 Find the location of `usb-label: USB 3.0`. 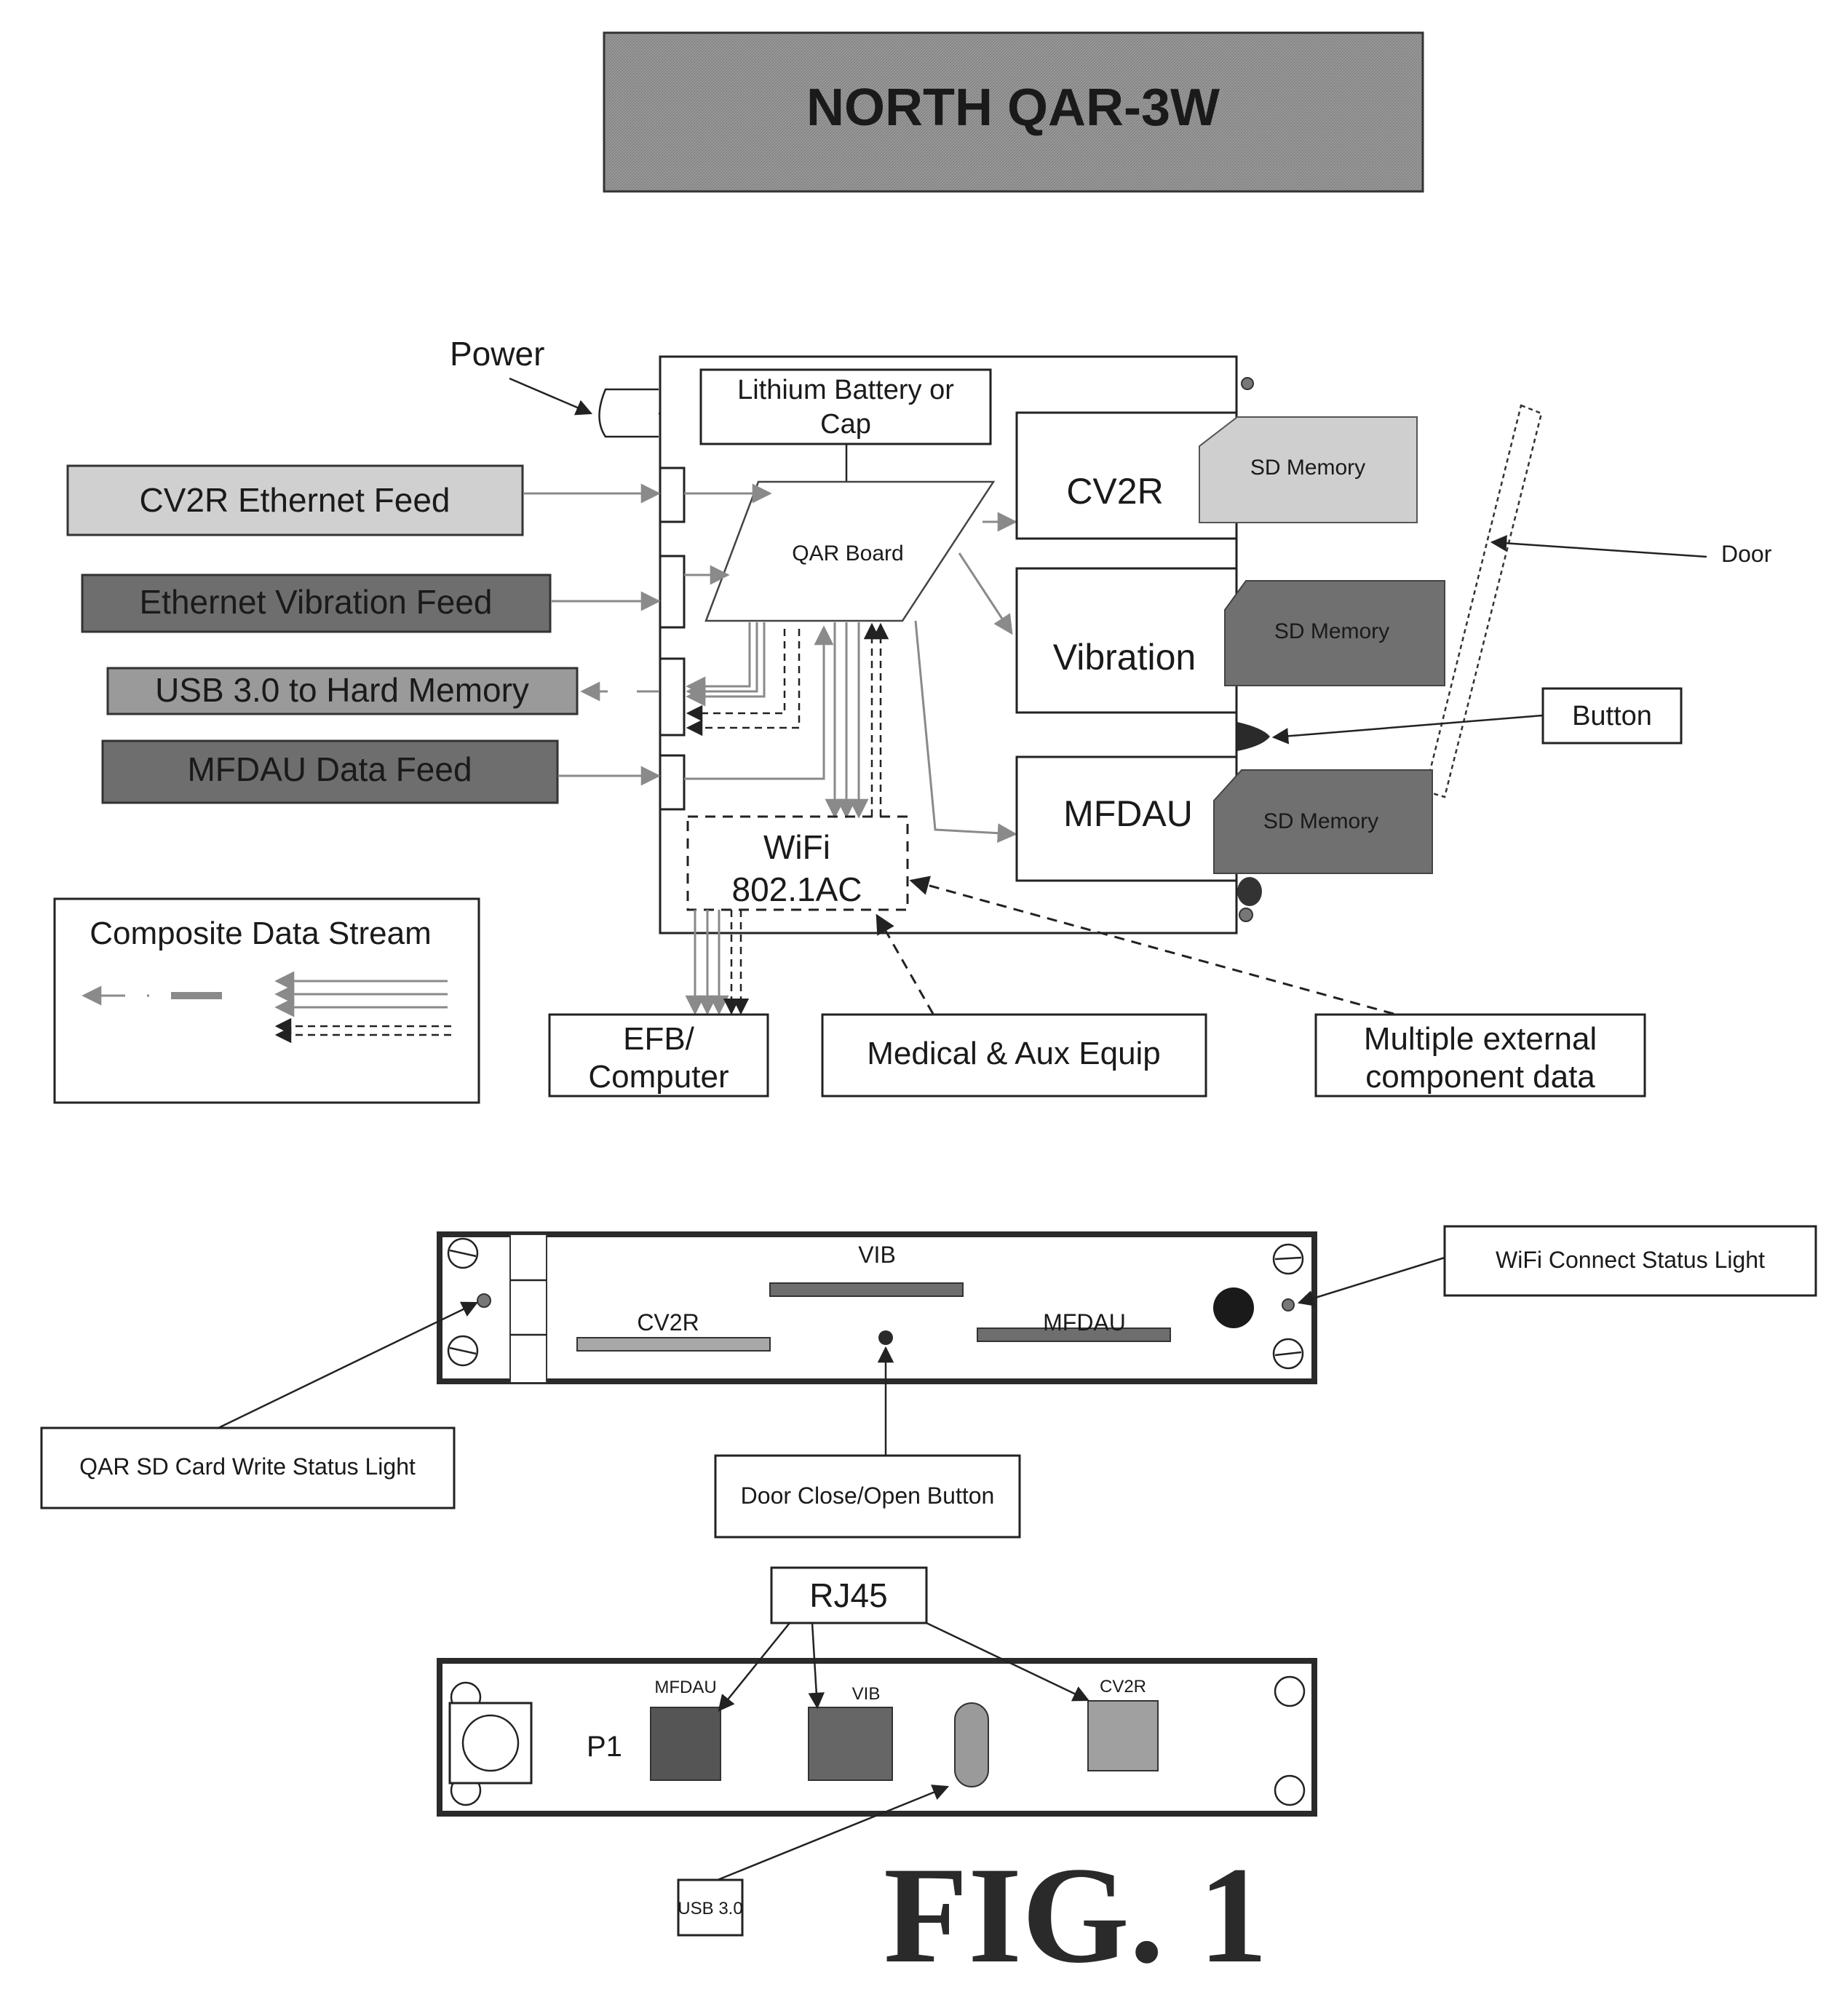

usb-label: USB 3.0 is located at coordinates (710, 1908).